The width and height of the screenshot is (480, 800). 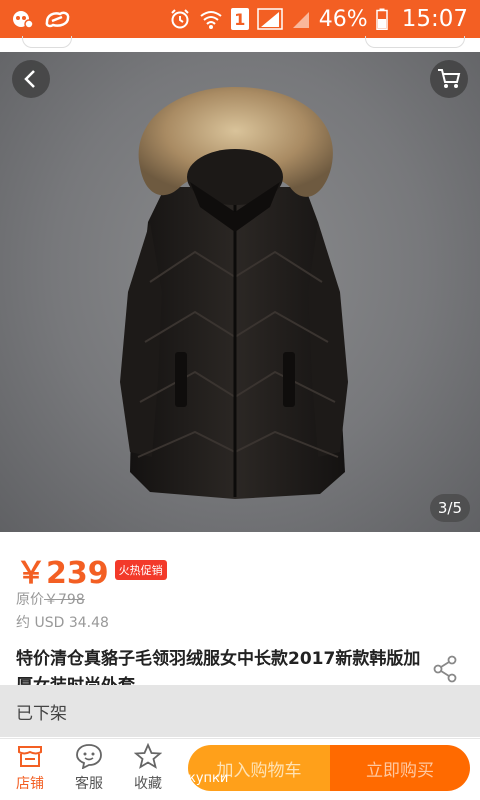 What do you see at coordinates (449, 508) in the screenshot?
I see `image-counter: 3/5` at bounding box center [449, 508].